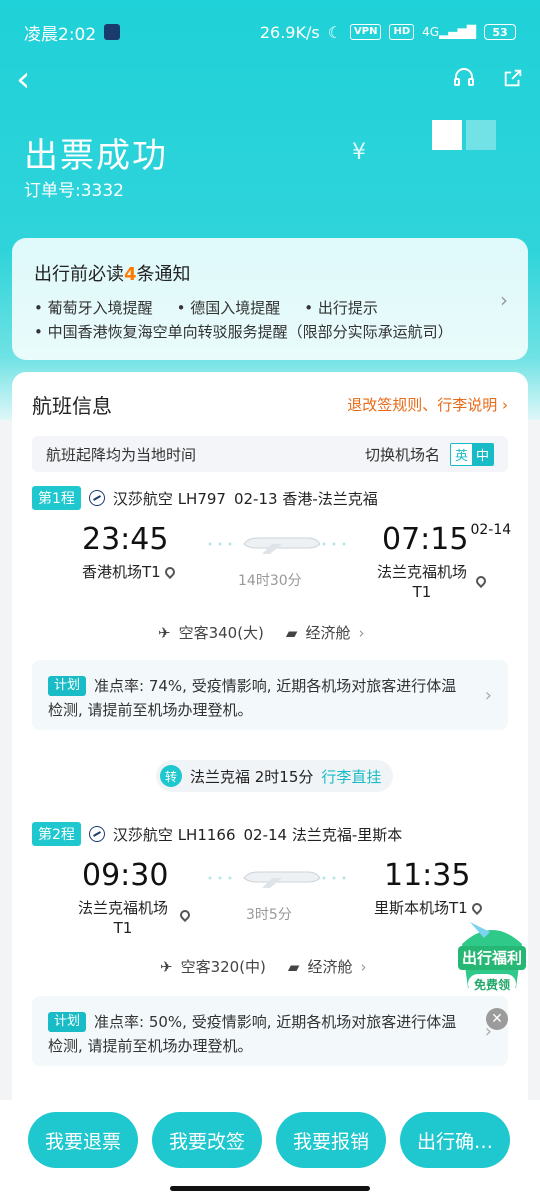 This screenshot has width=540, height=1200. Describe the element at coordinates (171, 776) in the screenshot. I see `transfer-icon: 转` at that location.